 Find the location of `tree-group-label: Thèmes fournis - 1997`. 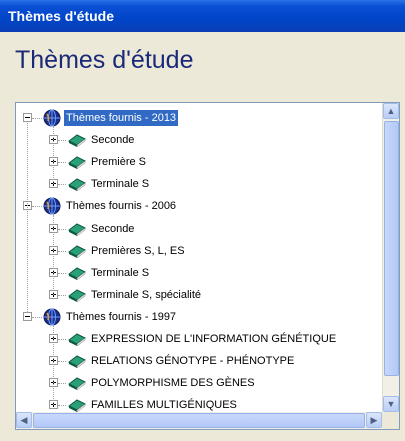

tree-group-label: Thèmes fournis - 1997 is located at coordinates (121, 317).